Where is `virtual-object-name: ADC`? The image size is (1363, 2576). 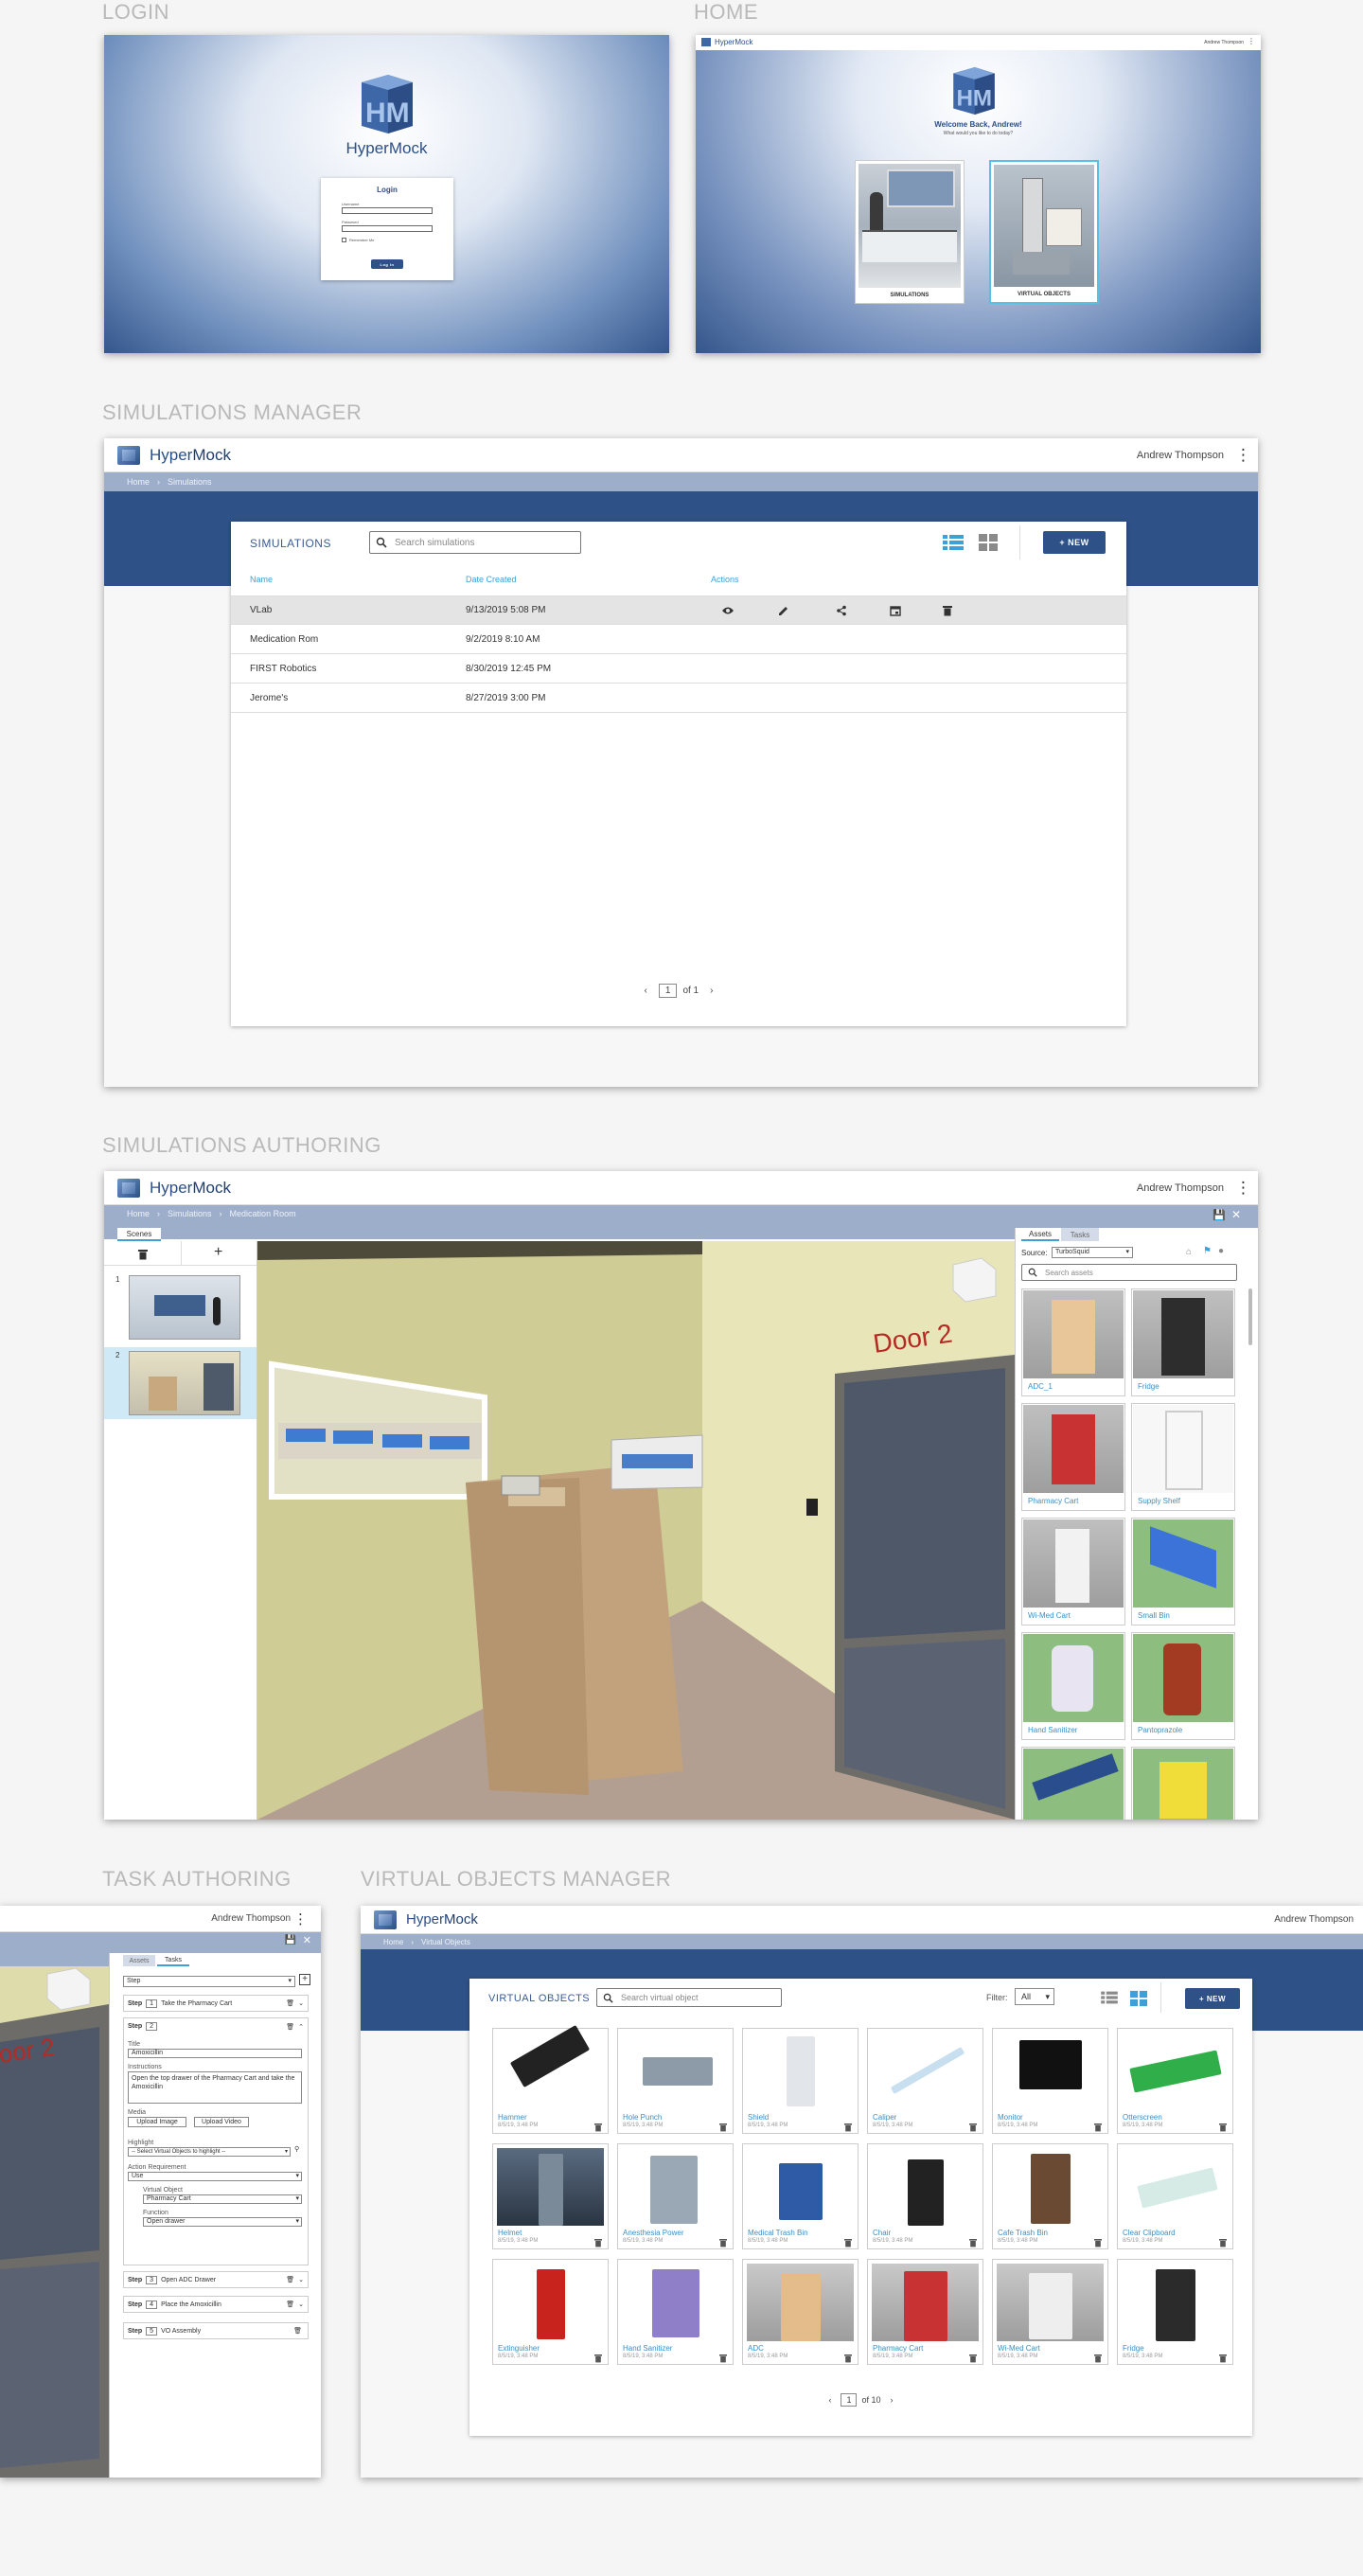
virtual-object-name: ADC is located at coordinates (756, 2348).